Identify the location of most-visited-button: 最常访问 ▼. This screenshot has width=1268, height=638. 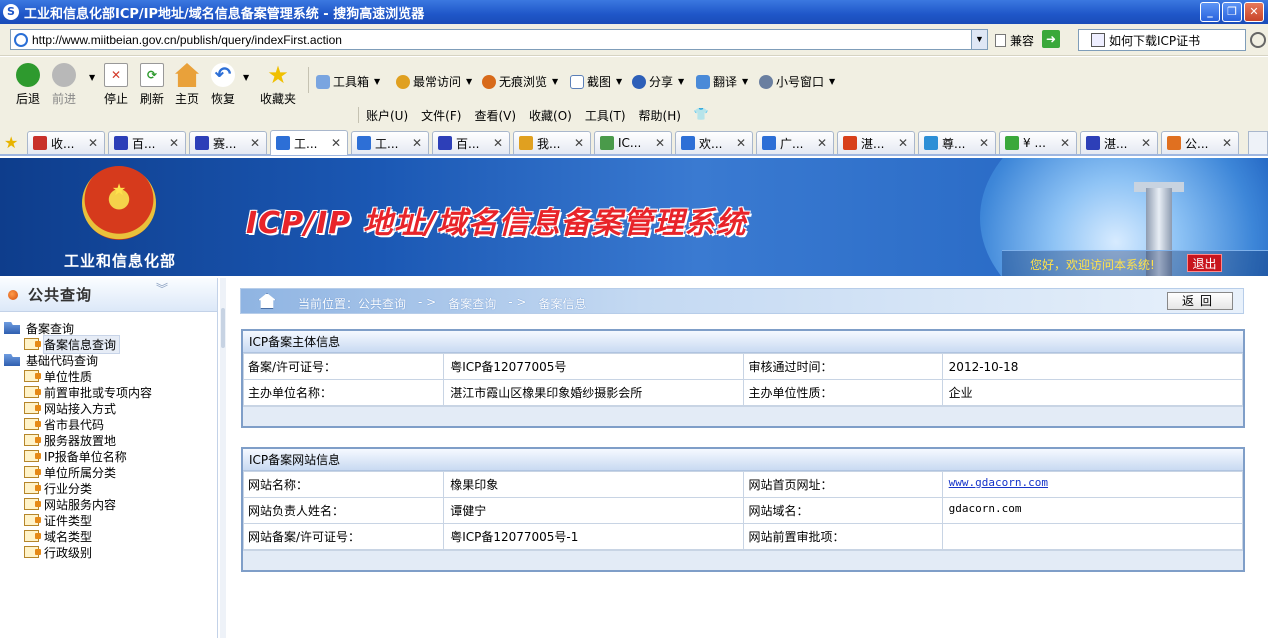
(434, 81).